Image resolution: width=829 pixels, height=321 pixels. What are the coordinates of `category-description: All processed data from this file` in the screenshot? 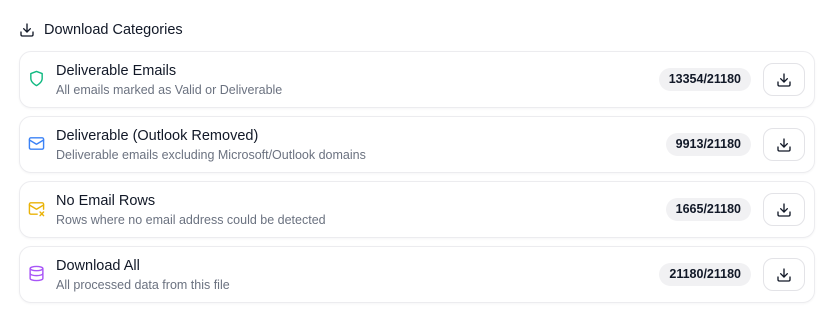 It's located at (143, 285).